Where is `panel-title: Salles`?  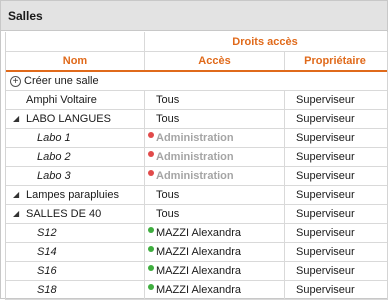 panel-title: Salles is located at coordinates (194, 16).